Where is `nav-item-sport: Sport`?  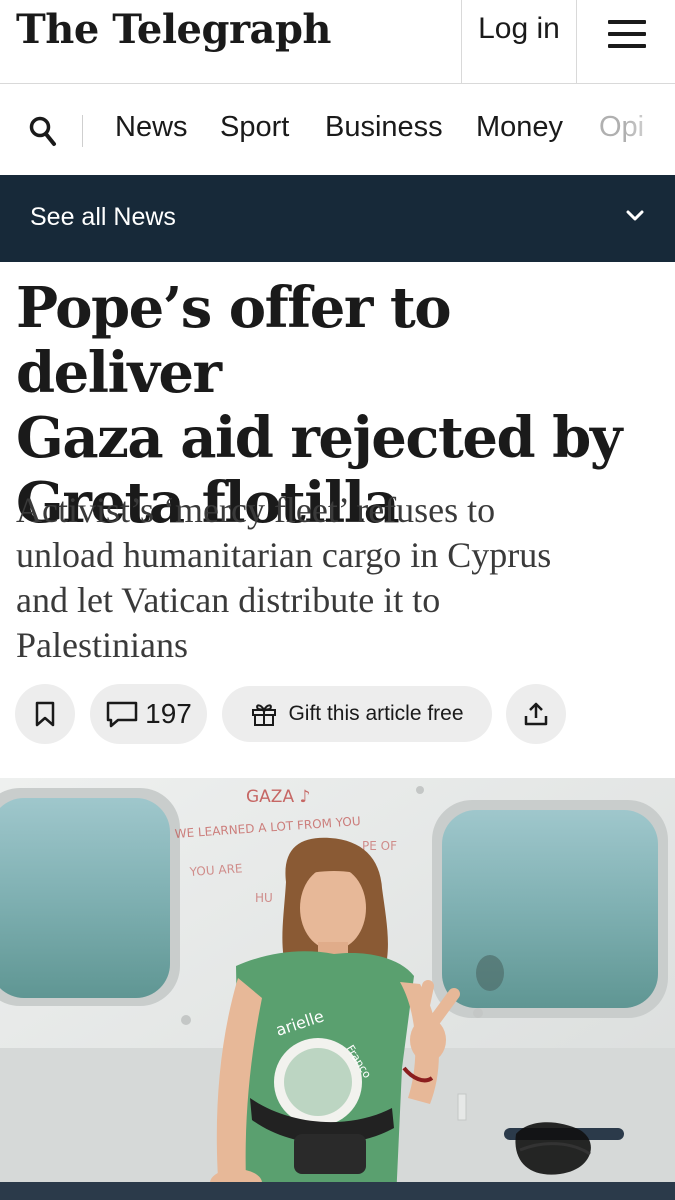 nav-item-sport: Sport is located at coordinates (254, 127).